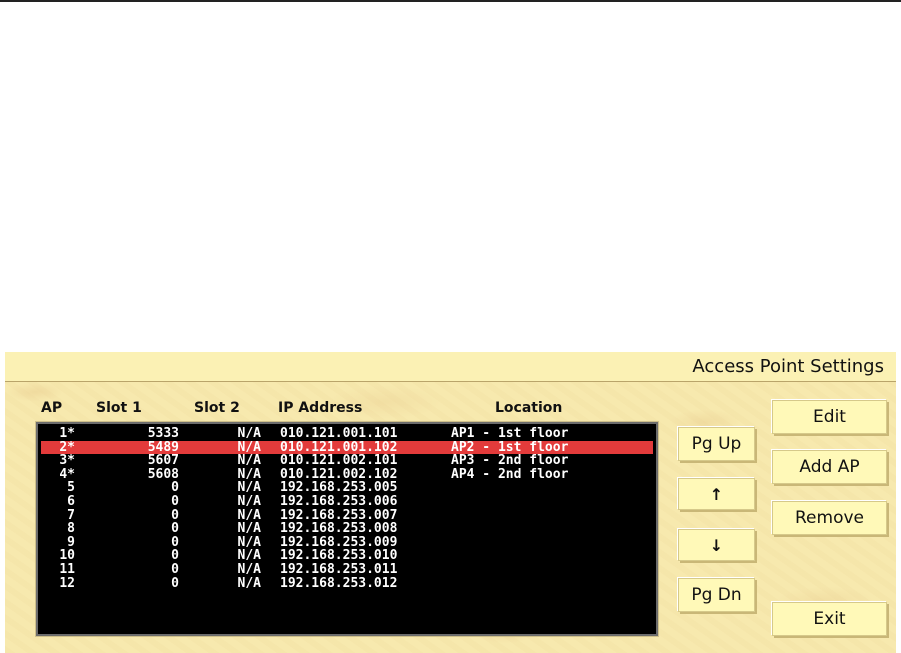  I want to click on ap-cell: 1*, so click(67, 433).